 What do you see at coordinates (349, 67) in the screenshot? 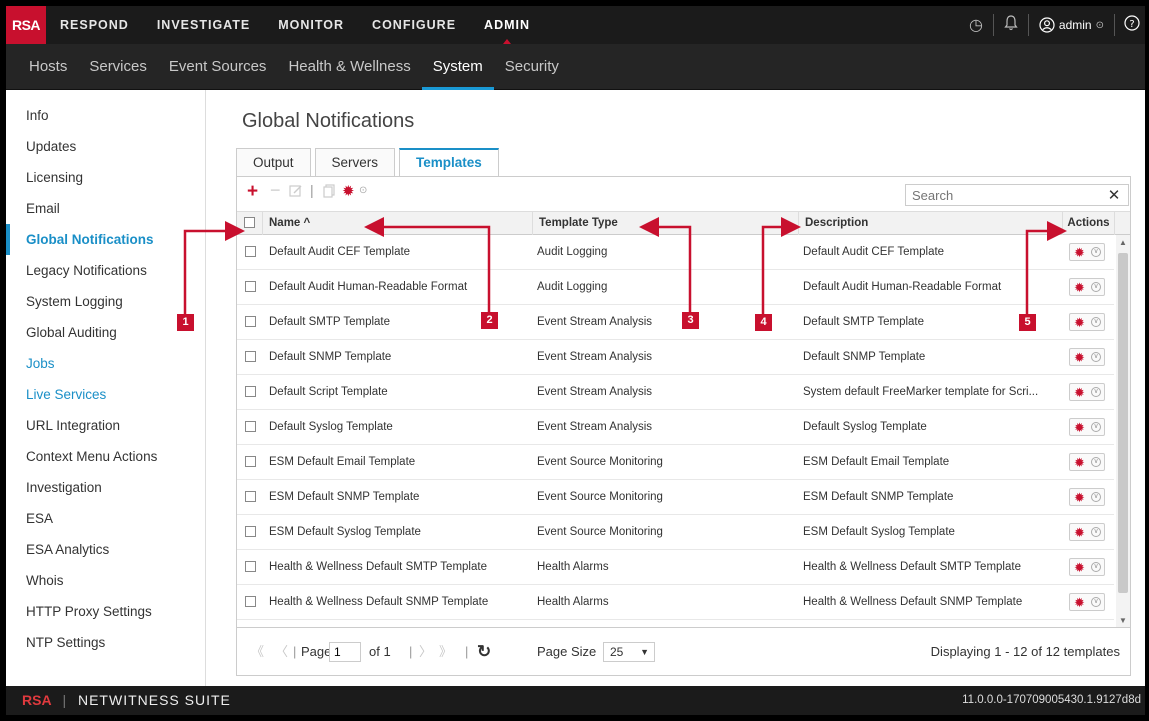
I see `subnav-health-wellness: Health & Wellness` at bounding box center [349, 67].